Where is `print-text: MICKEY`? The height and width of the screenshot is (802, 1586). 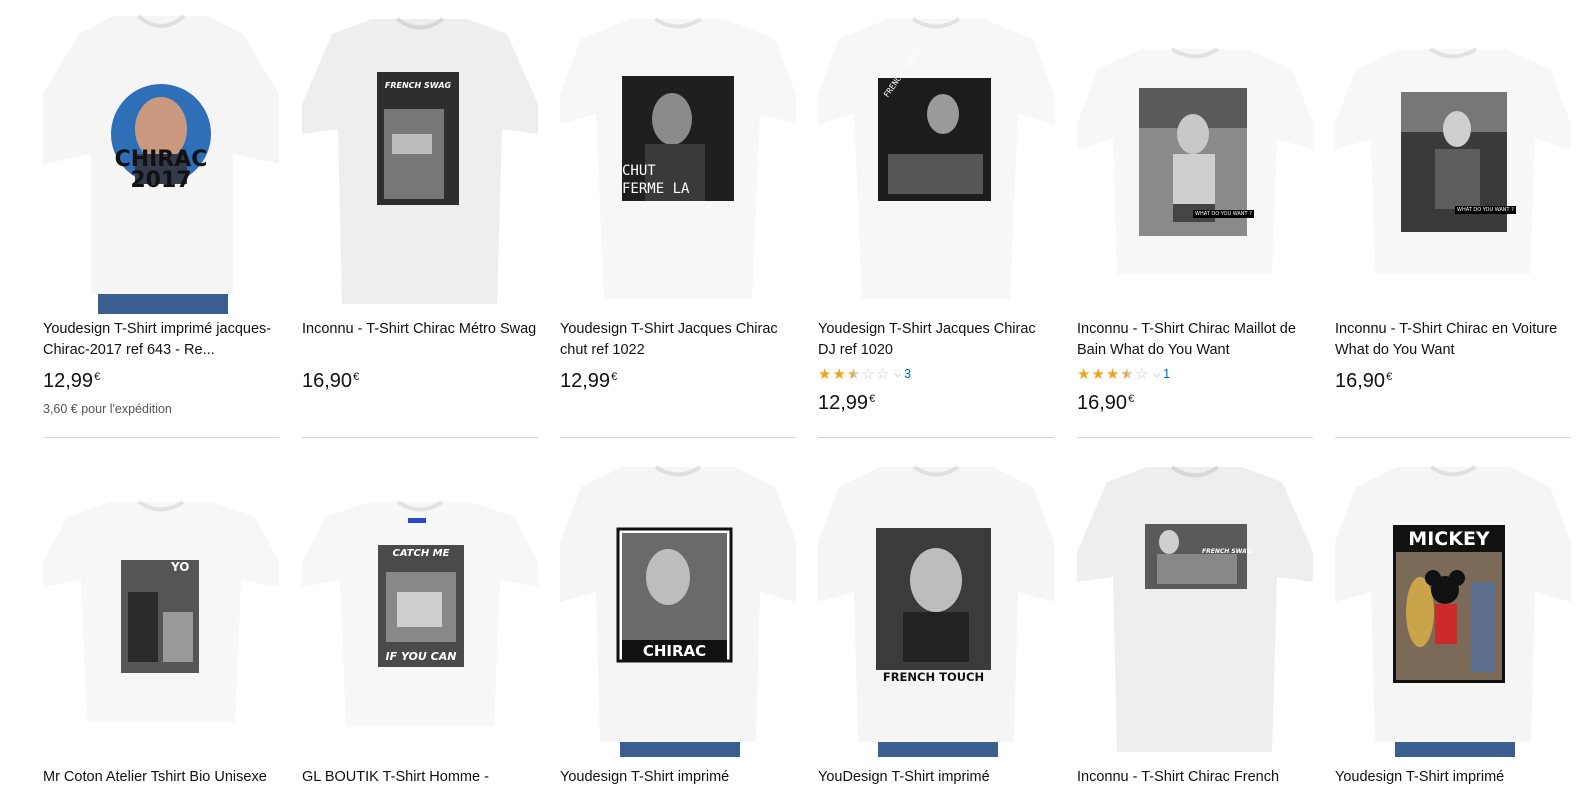
print-text: MICKEY is located at coordinates (1449, 539).